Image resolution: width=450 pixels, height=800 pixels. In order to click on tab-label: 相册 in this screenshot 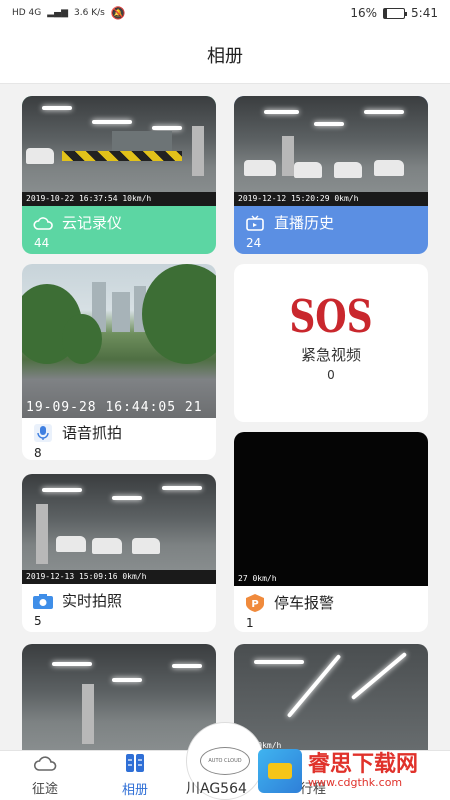, I will do `click(134, 790)`.